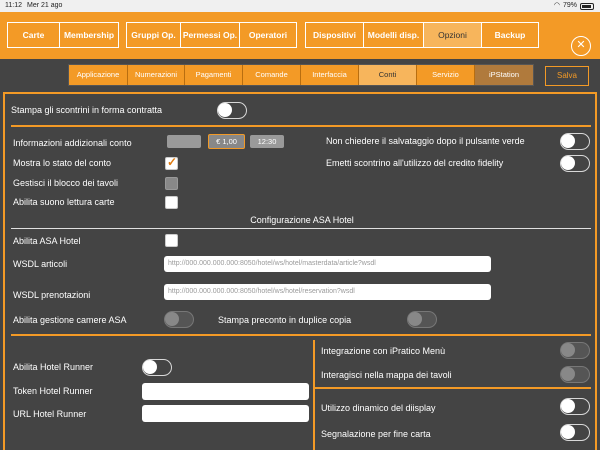  I want to click on battery-percent: 79%, so click(569, 5).